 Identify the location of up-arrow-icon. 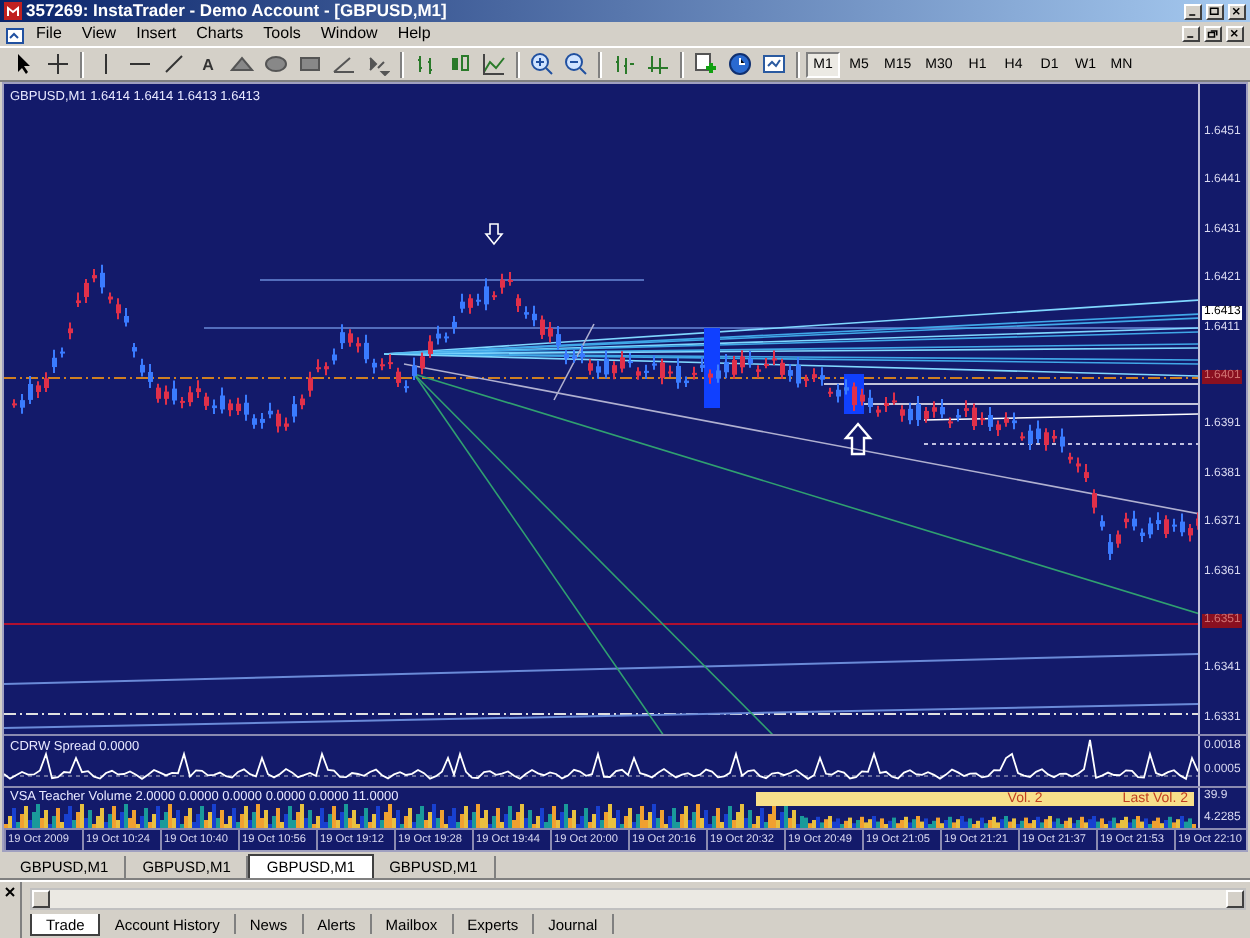
(858, 440).